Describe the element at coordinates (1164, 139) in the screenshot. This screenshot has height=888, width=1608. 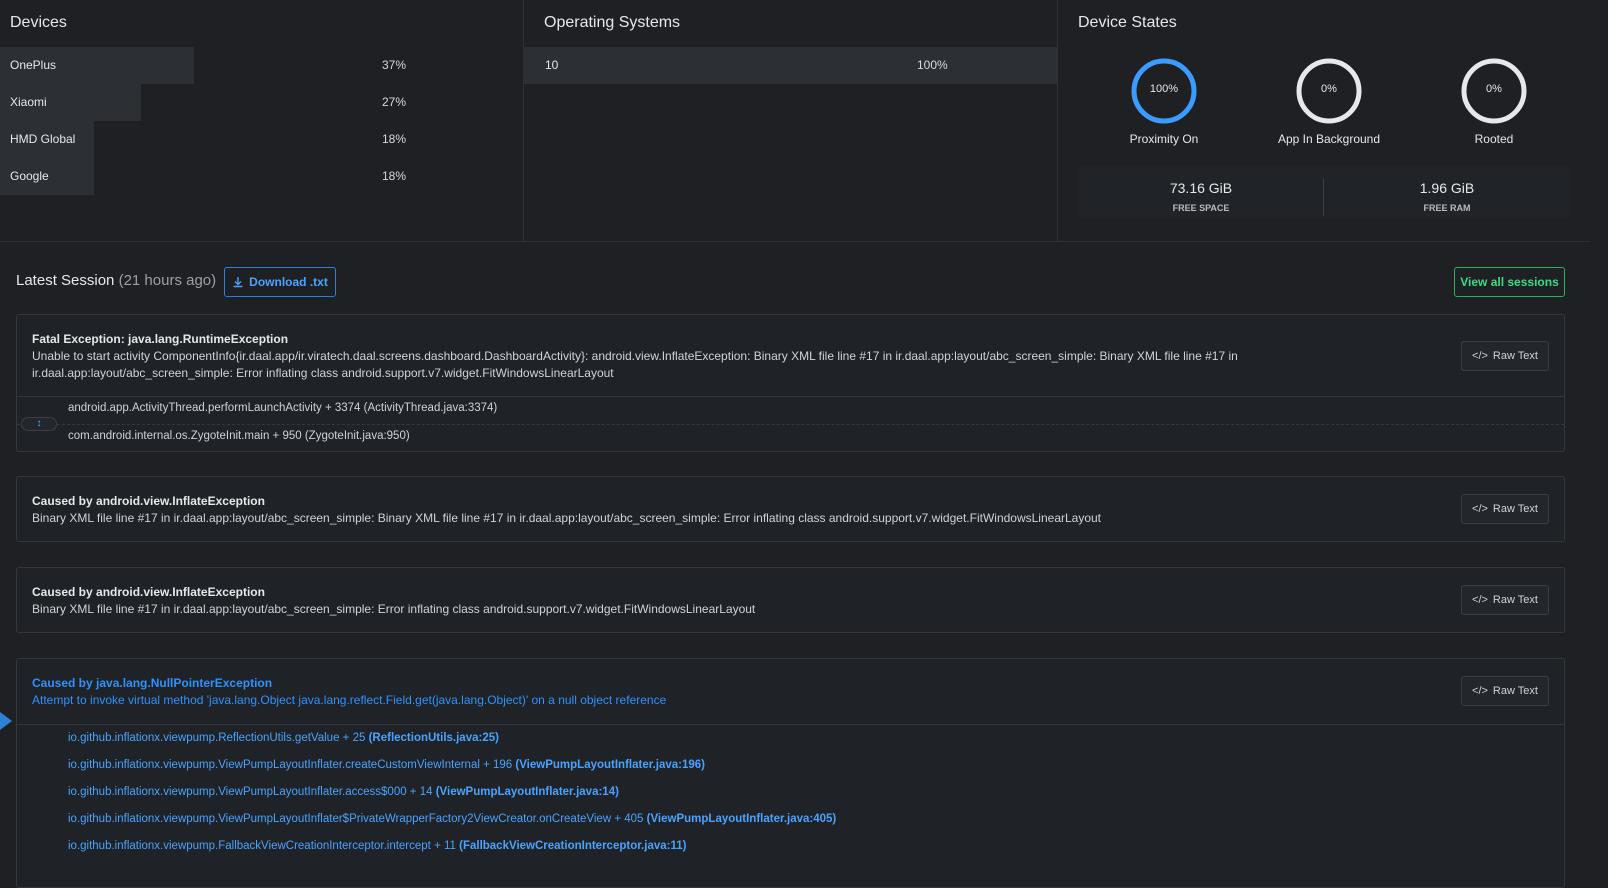
I see `gauge-label: Proximity On` at that location.